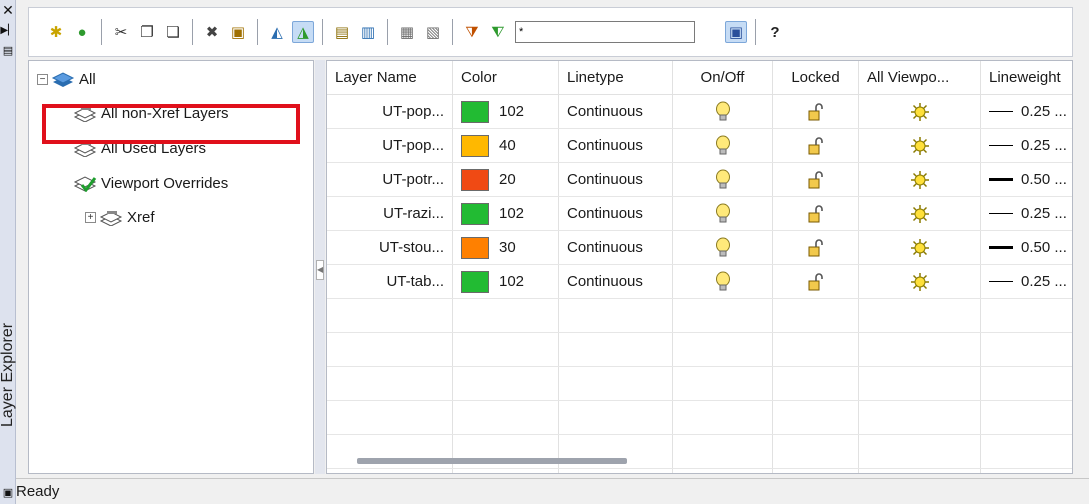 The width and height of the screenshot is (1089, 504). What do you see at coordinates (506, 179) in the screenshot?
I see `color-cell: 20` at bounding box center [506, 179].